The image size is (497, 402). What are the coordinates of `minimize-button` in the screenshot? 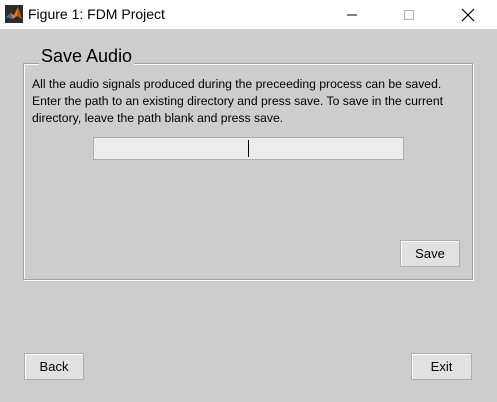 It's located at (352, 14).